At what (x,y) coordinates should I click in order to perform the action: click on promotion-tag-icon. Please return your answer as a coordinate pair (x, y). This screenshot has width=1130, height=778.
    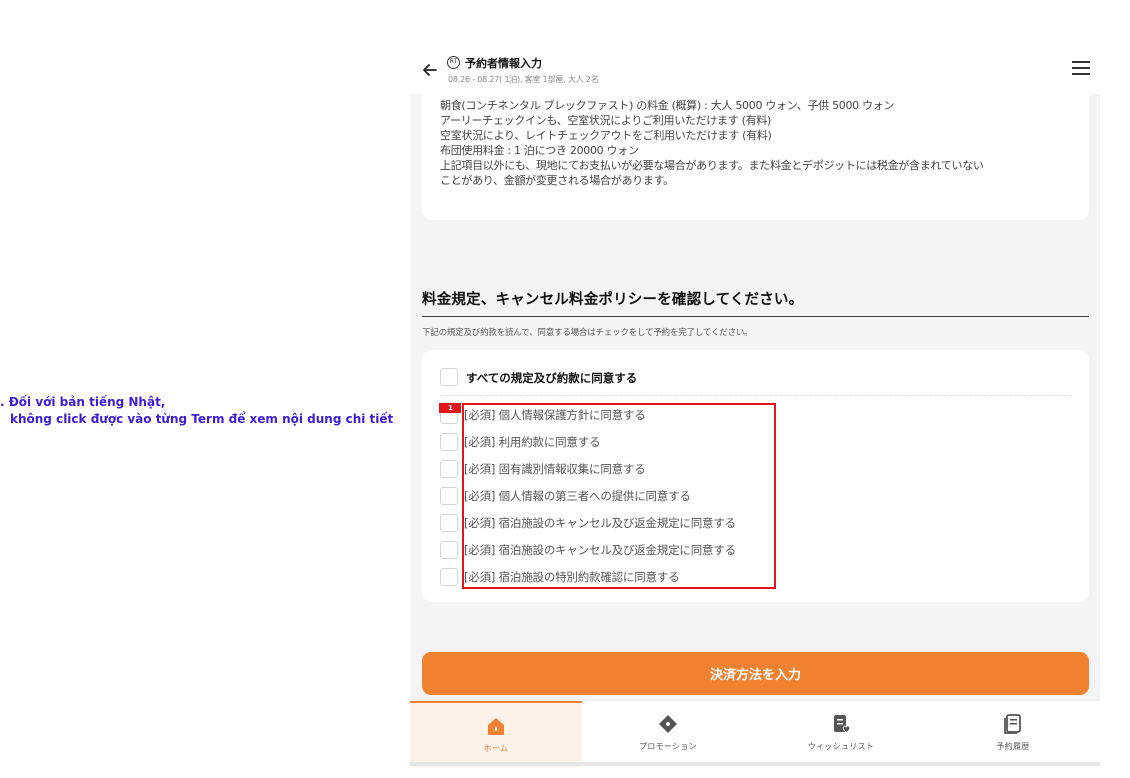
    Looking at the image, I should click on (668, 724).